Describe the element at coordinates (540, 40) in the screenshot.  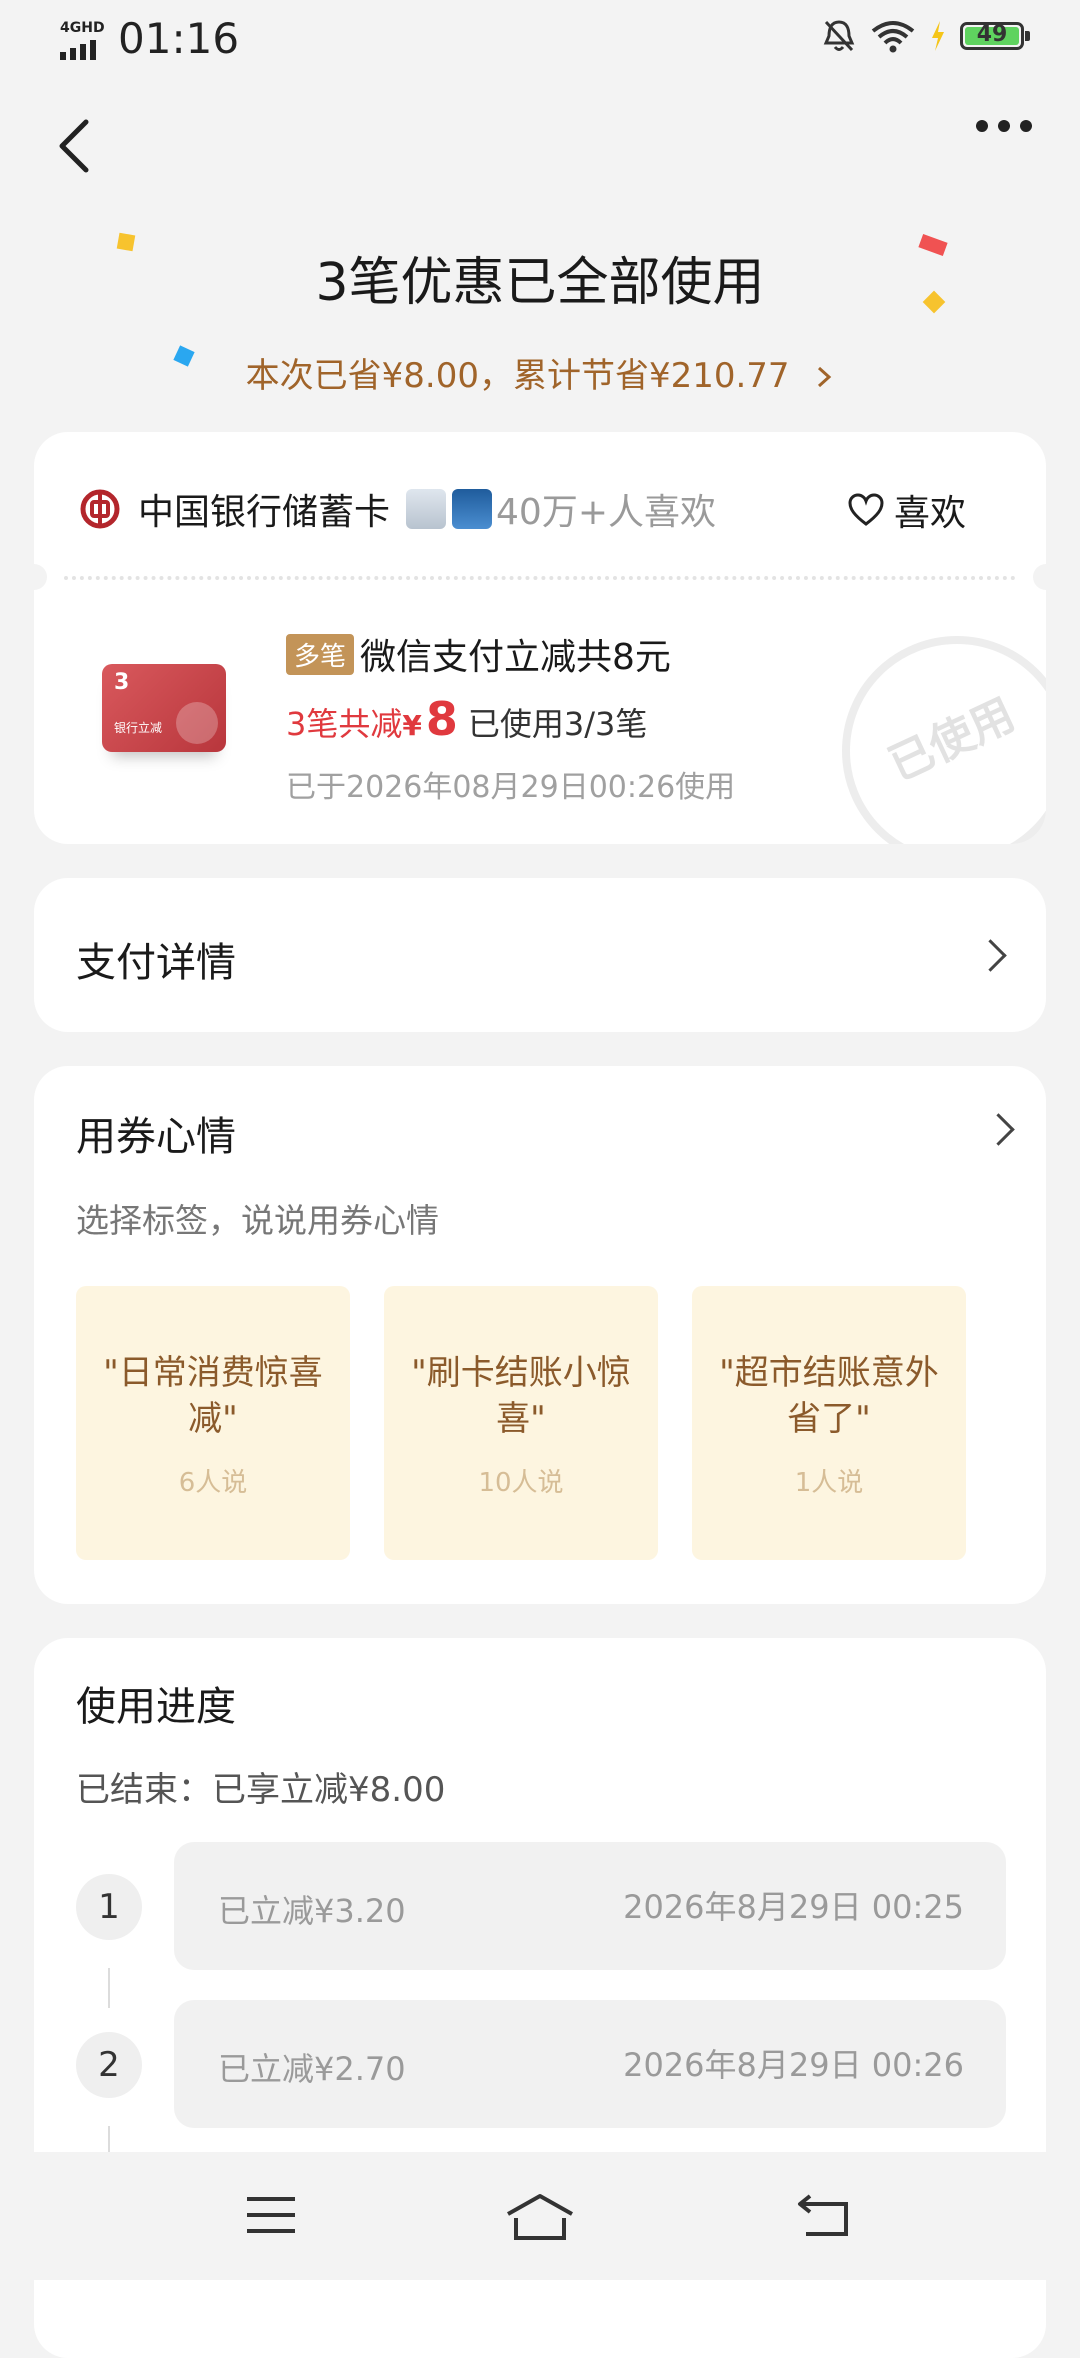
I see `status-bar: 4GHD 01:16 49` at that location.